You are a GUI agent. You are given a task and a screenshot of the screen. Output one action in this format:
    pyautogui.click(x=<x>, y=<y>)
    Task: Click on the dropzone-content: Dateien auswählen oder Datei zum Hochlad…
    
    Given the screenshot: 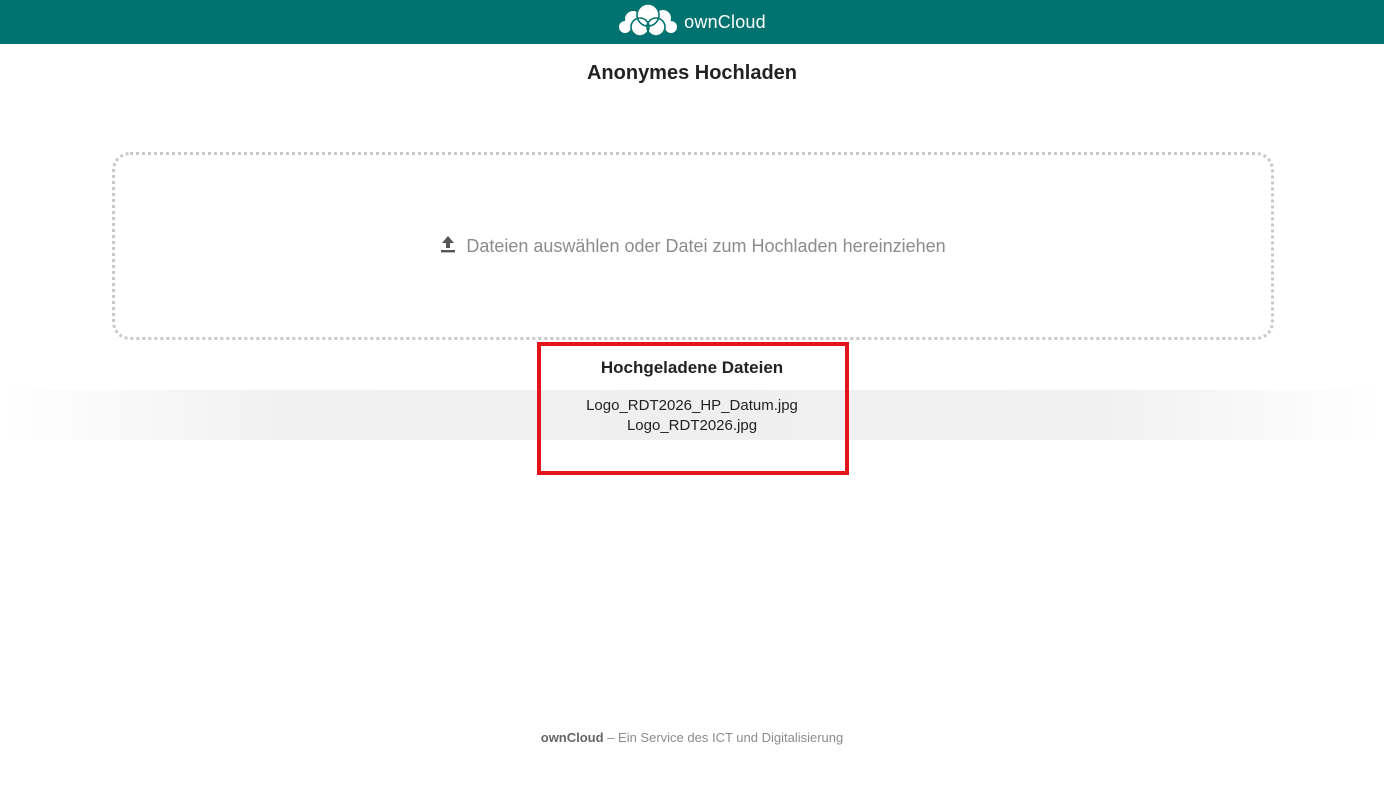 What is the action you would take?
    pyautogui.click(x=693, y=246)
    